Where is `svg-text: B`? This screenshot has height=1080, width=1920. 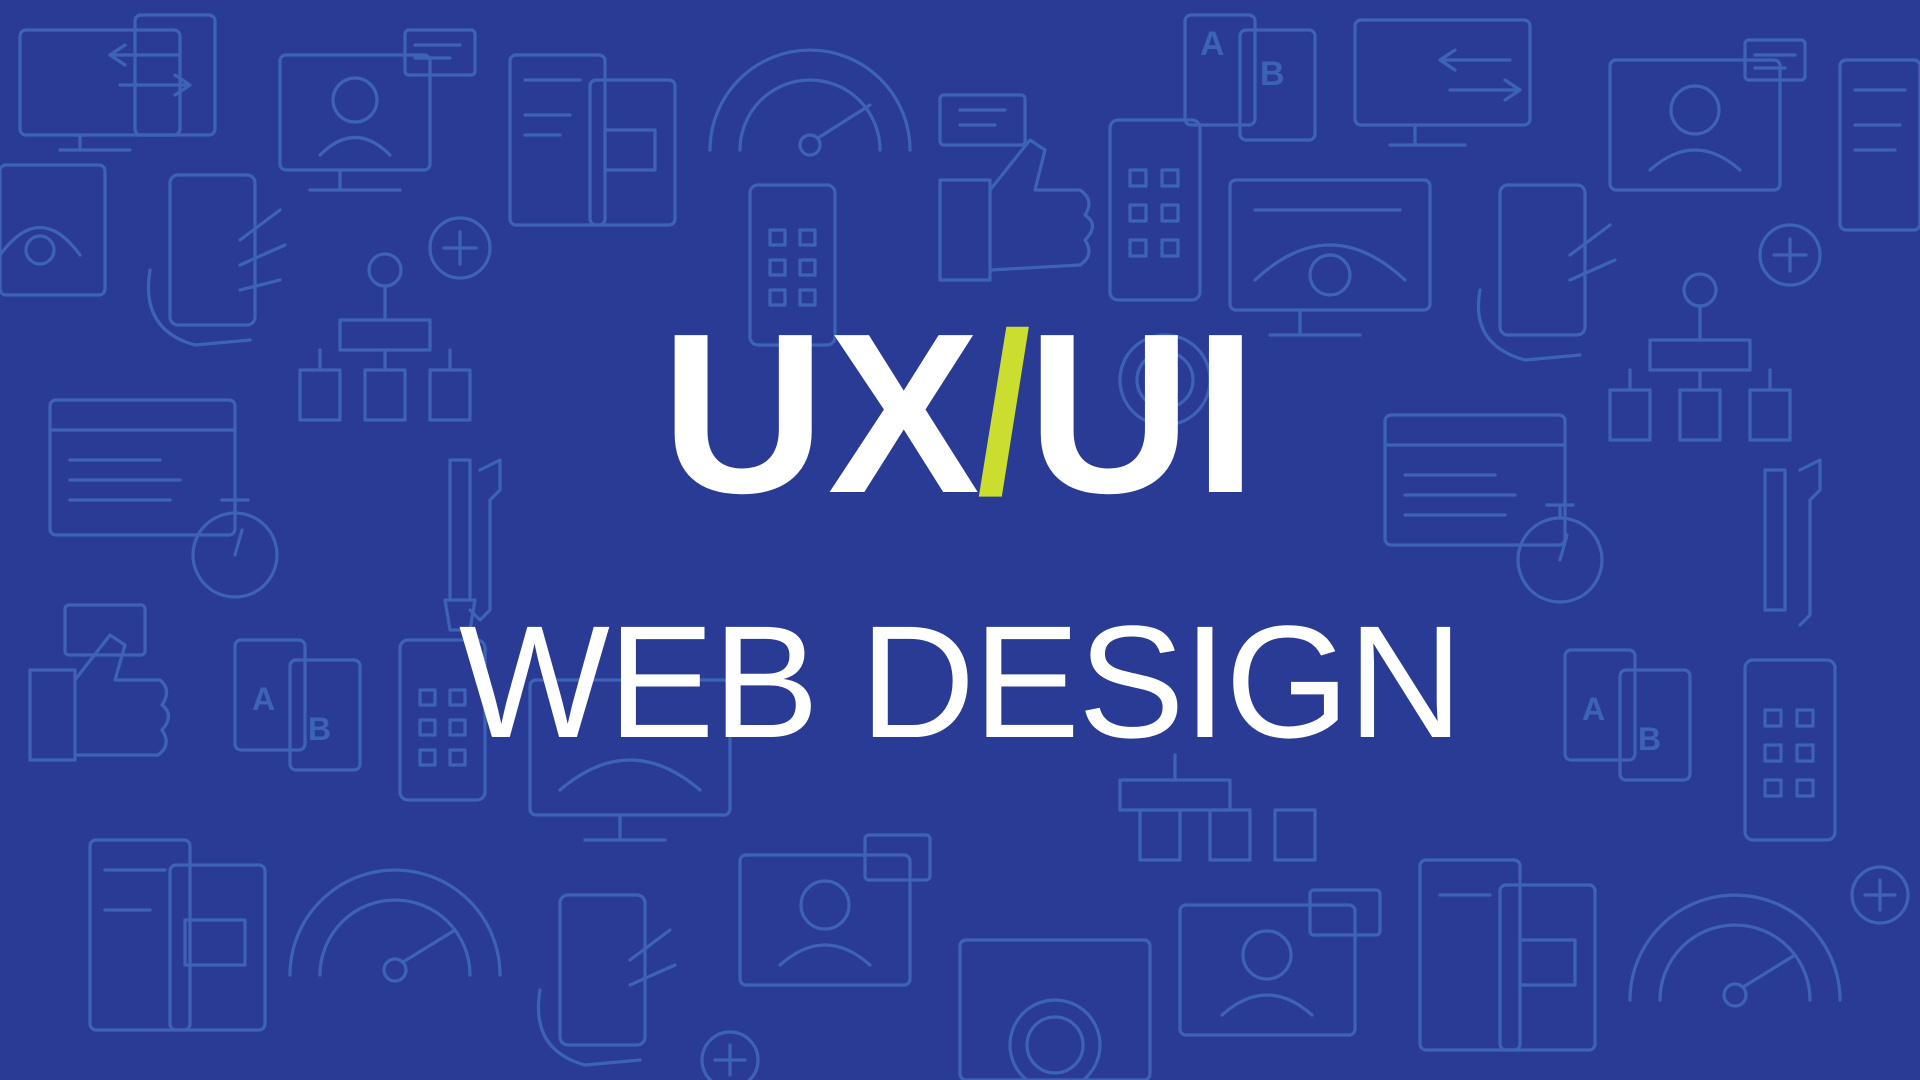
svg-text: B is located at coordinates (1272, 74).